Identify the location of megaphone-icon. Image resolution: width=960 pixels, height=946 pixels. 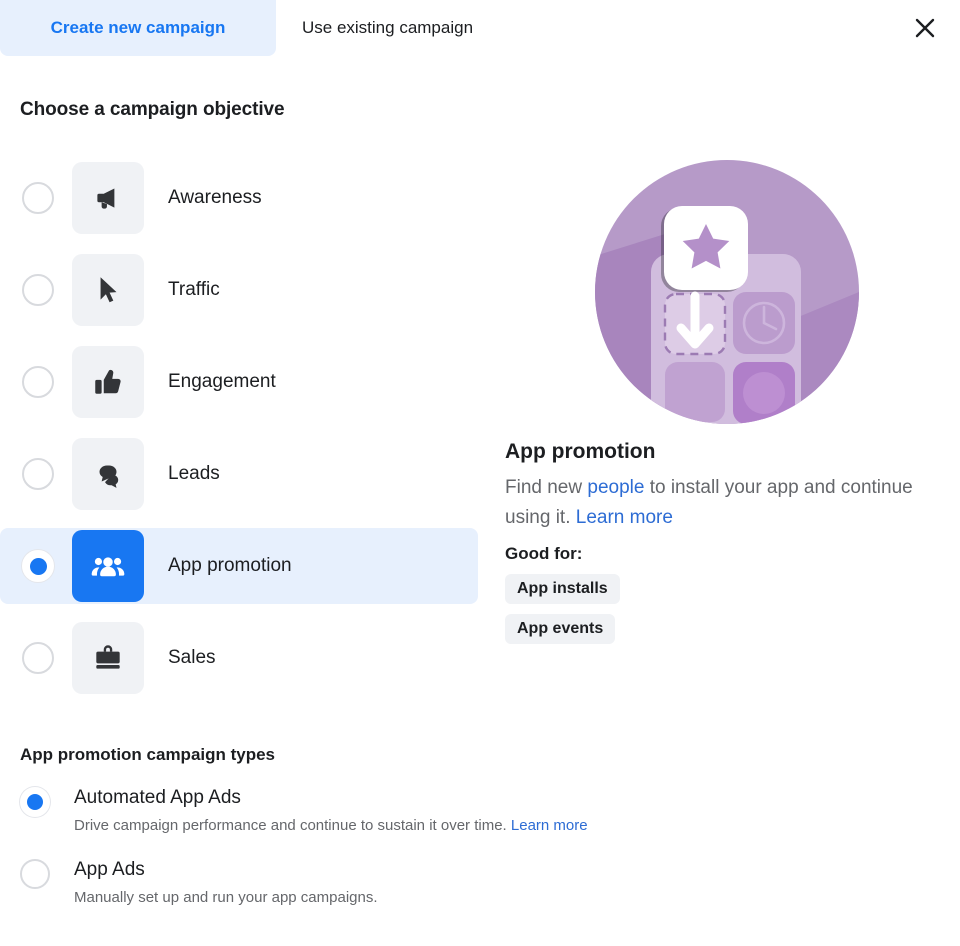
(108, 198).